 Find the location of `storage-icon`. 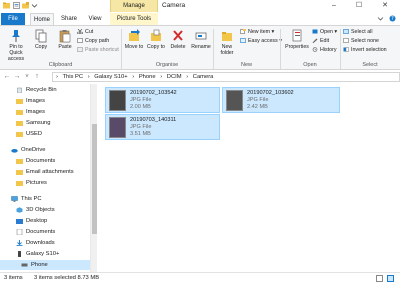

storage-icon is located at coordinates (24, 265).